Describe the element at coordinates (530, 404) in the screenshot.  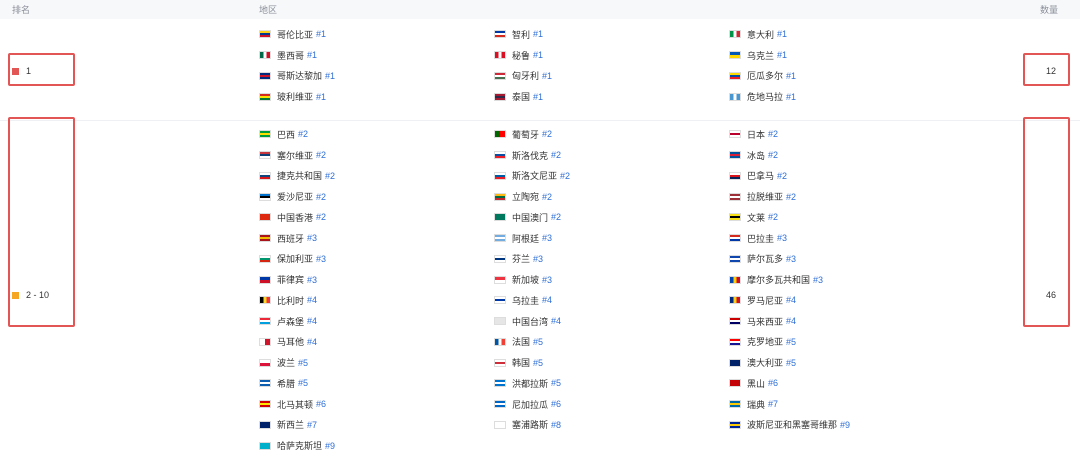
I see `region-name: 尼加拉瓜` at that location.